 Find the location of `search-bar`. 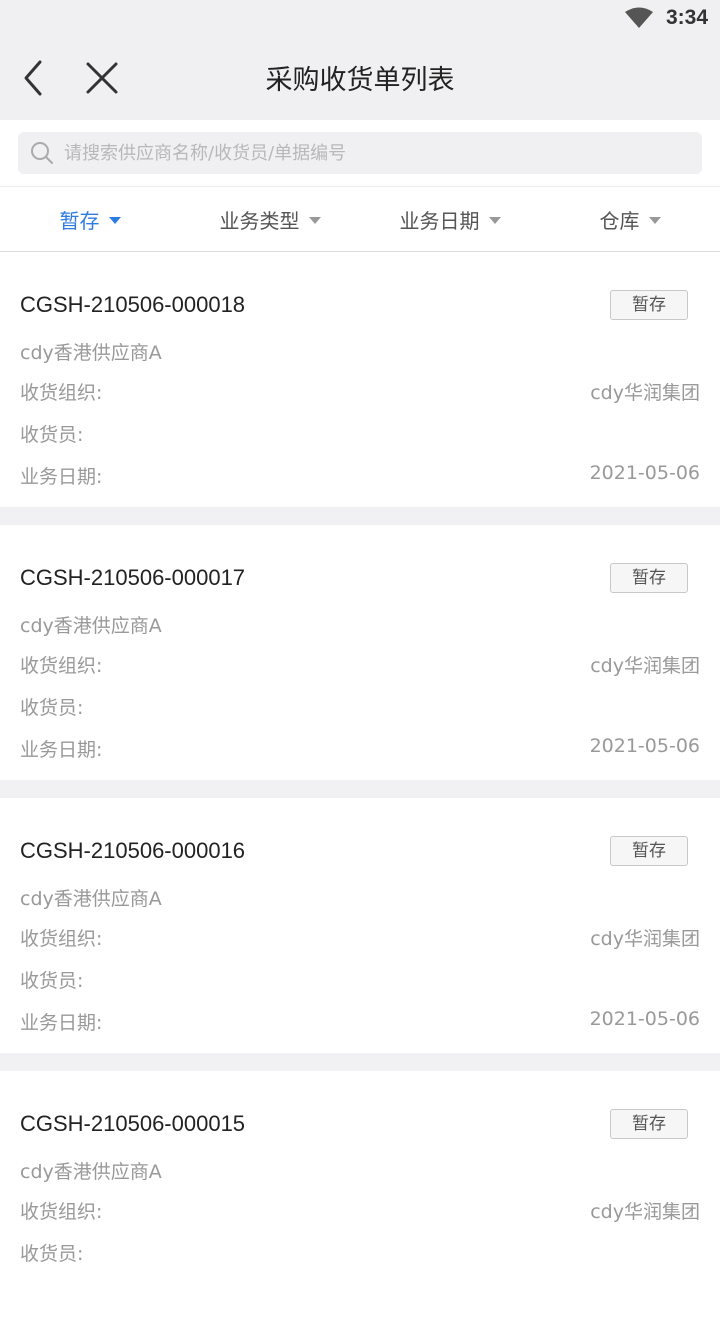

search-bar is located at coordinates (360, 153).